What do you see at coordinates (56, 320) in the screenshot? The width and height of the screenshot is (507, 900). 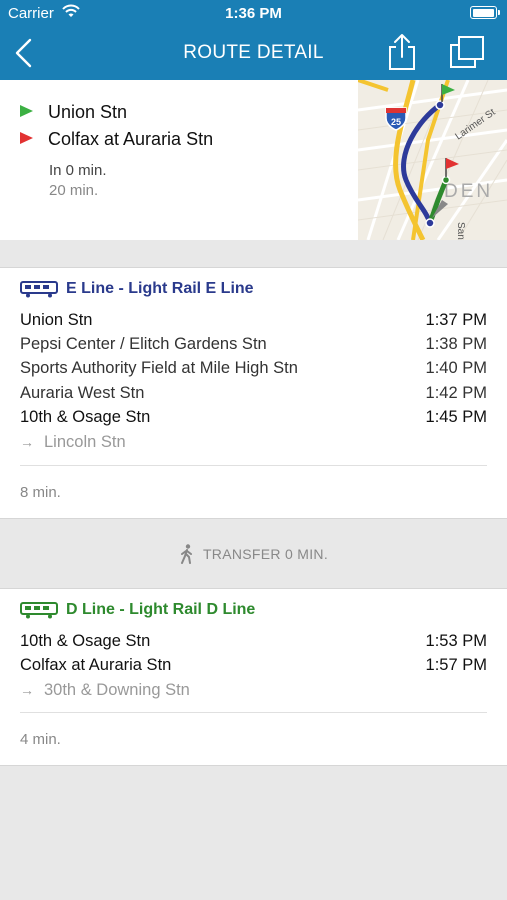 I see `stop-name: Union Stn` at bounding box center [56, 320].